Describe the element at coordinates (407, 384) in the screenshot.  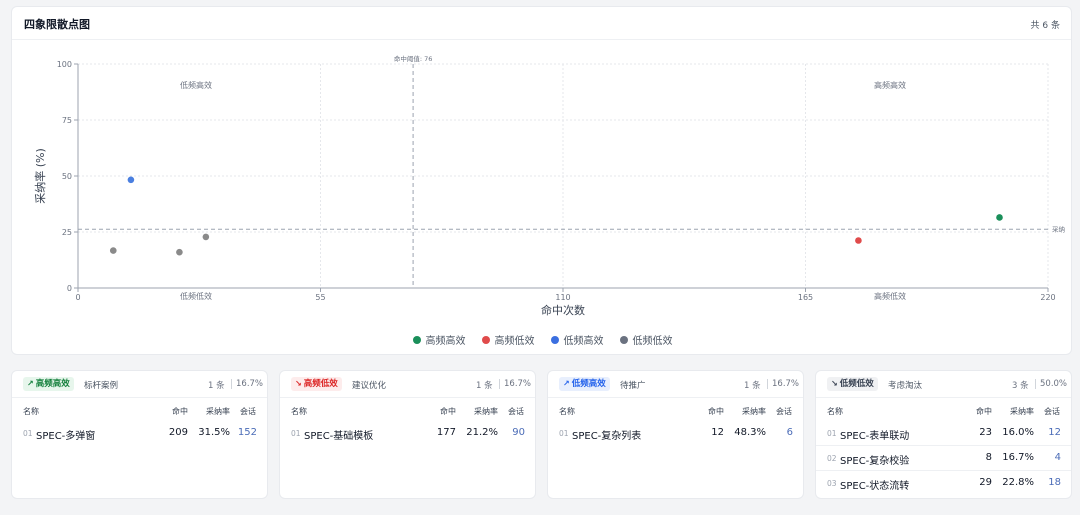
I see `quadrant-card-header: ↘ 高频低效 建议优化 1 条 16.7%` at that location.